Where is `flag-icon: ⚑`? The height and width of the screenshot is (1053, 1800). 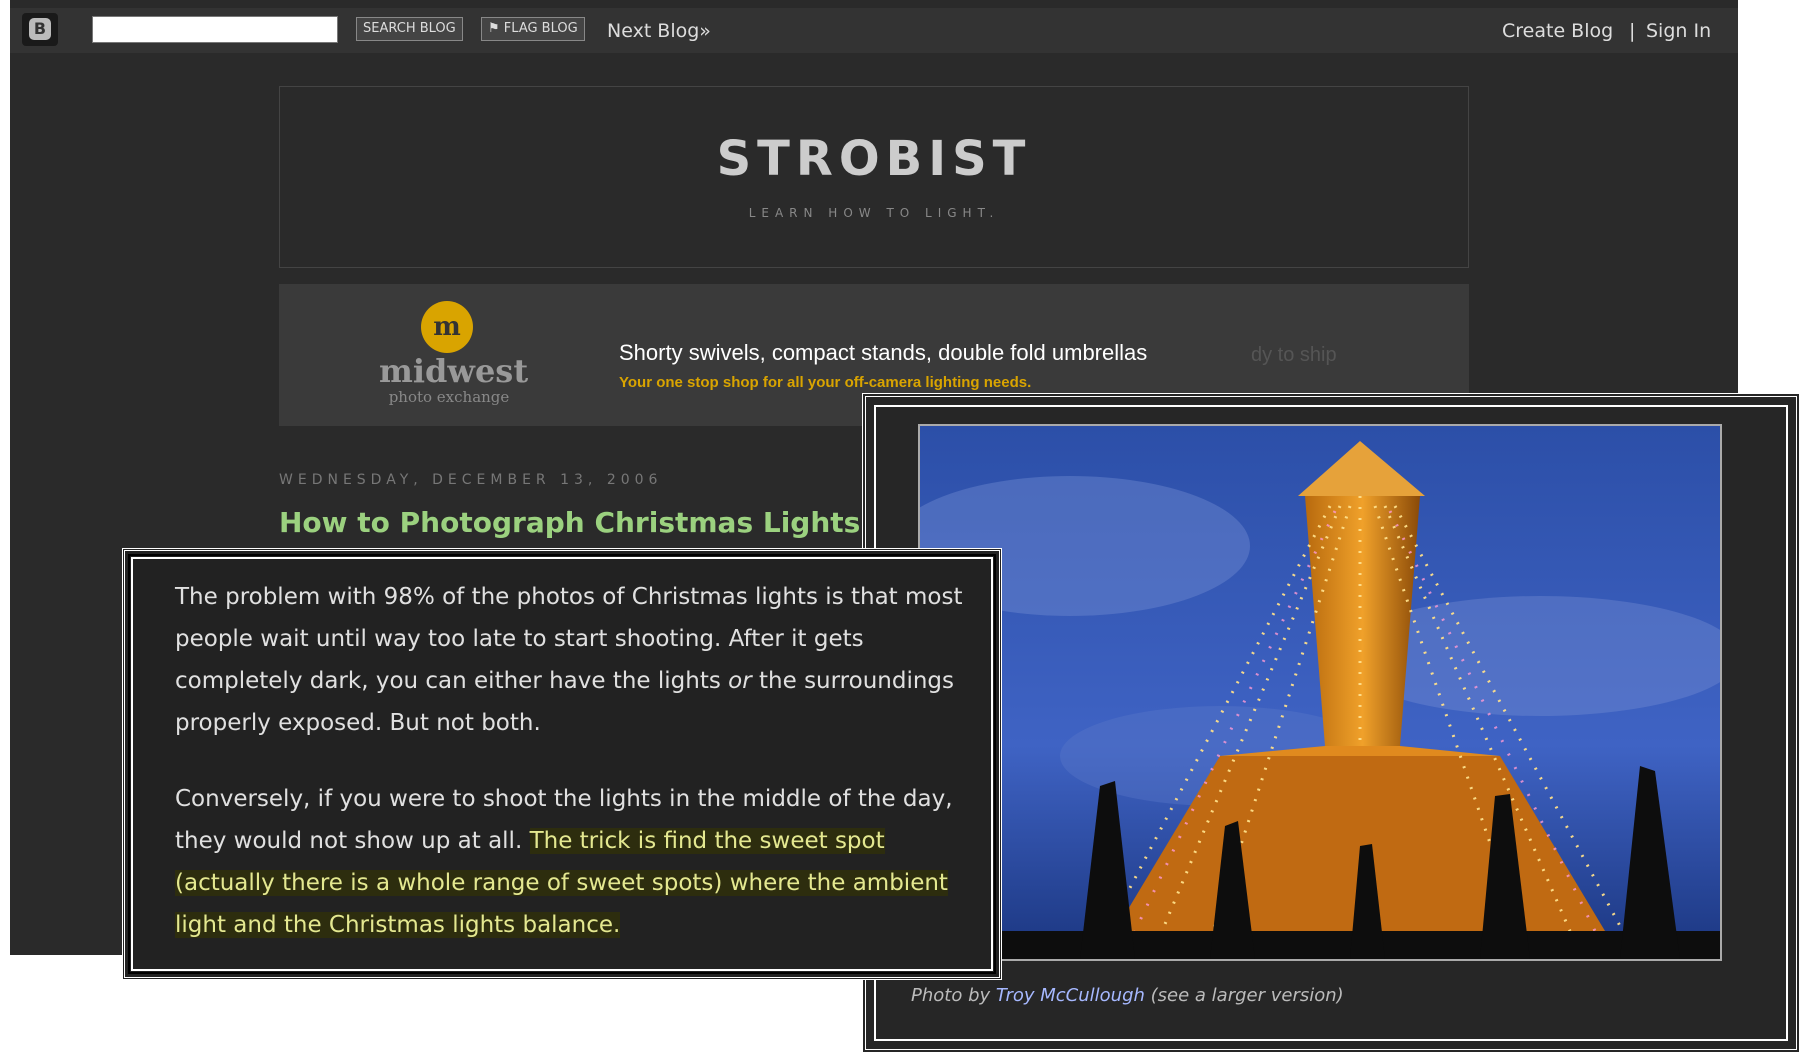 flag-icon: ⚑ is located at coordinates (496, 28).